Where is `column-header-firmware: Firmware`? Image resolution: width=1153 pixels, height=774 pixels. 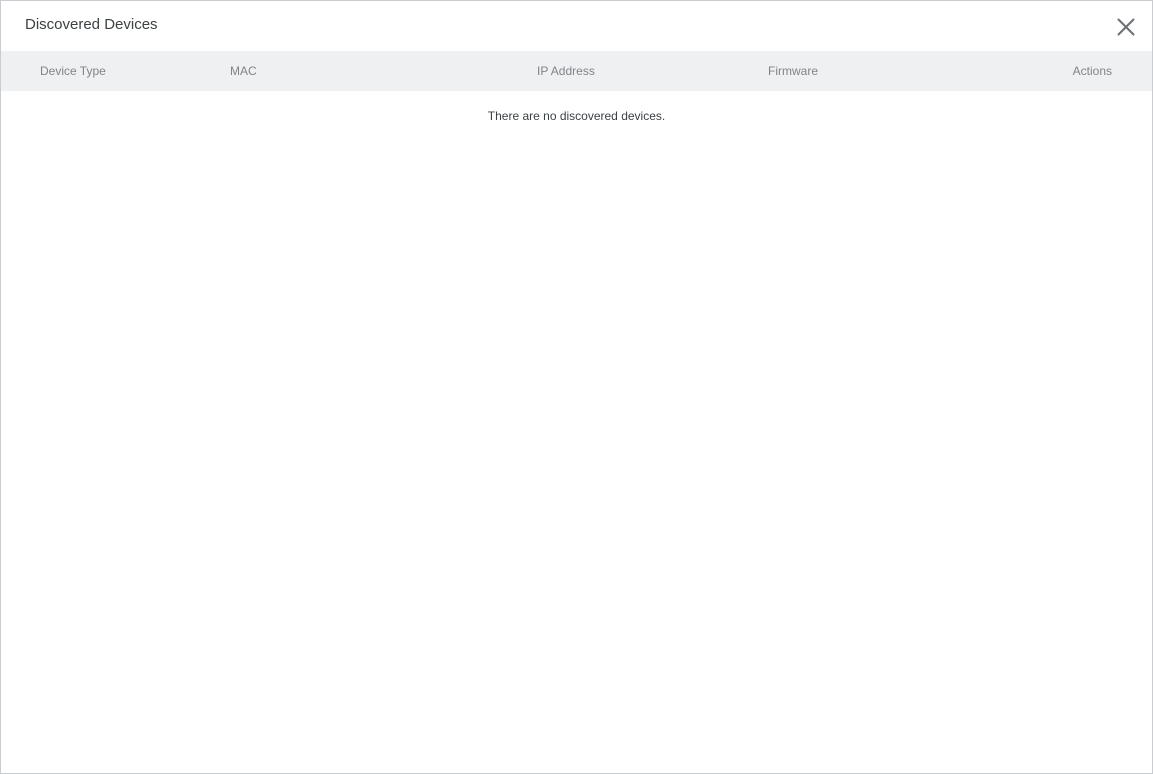
column-header-firmware: Firmware is located at coordinates (793, 71).